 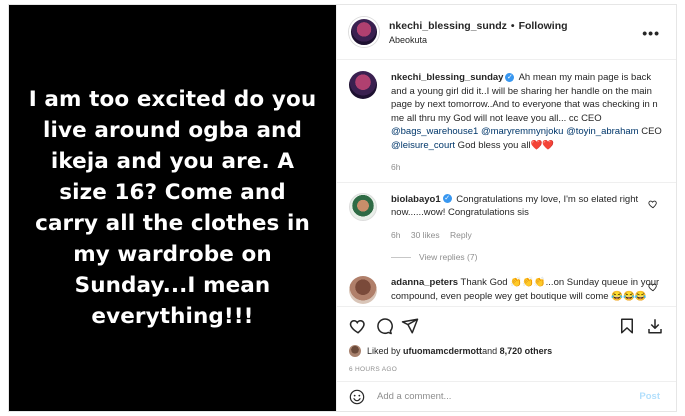 I want to click on post-timestamp: 6 HOURS AGO, so click(x=373, y=369).